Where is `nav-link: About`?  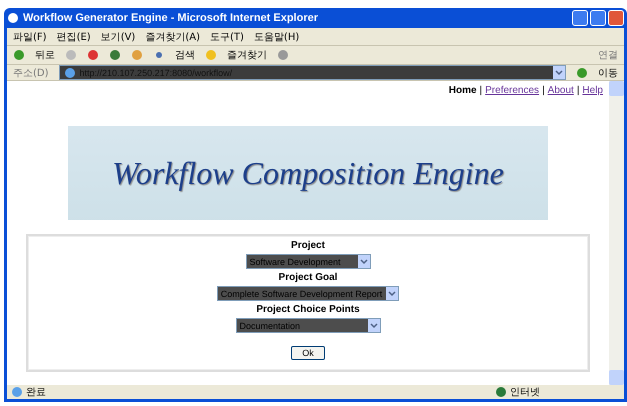
nav-link: About is located at coordinates (561, 90).